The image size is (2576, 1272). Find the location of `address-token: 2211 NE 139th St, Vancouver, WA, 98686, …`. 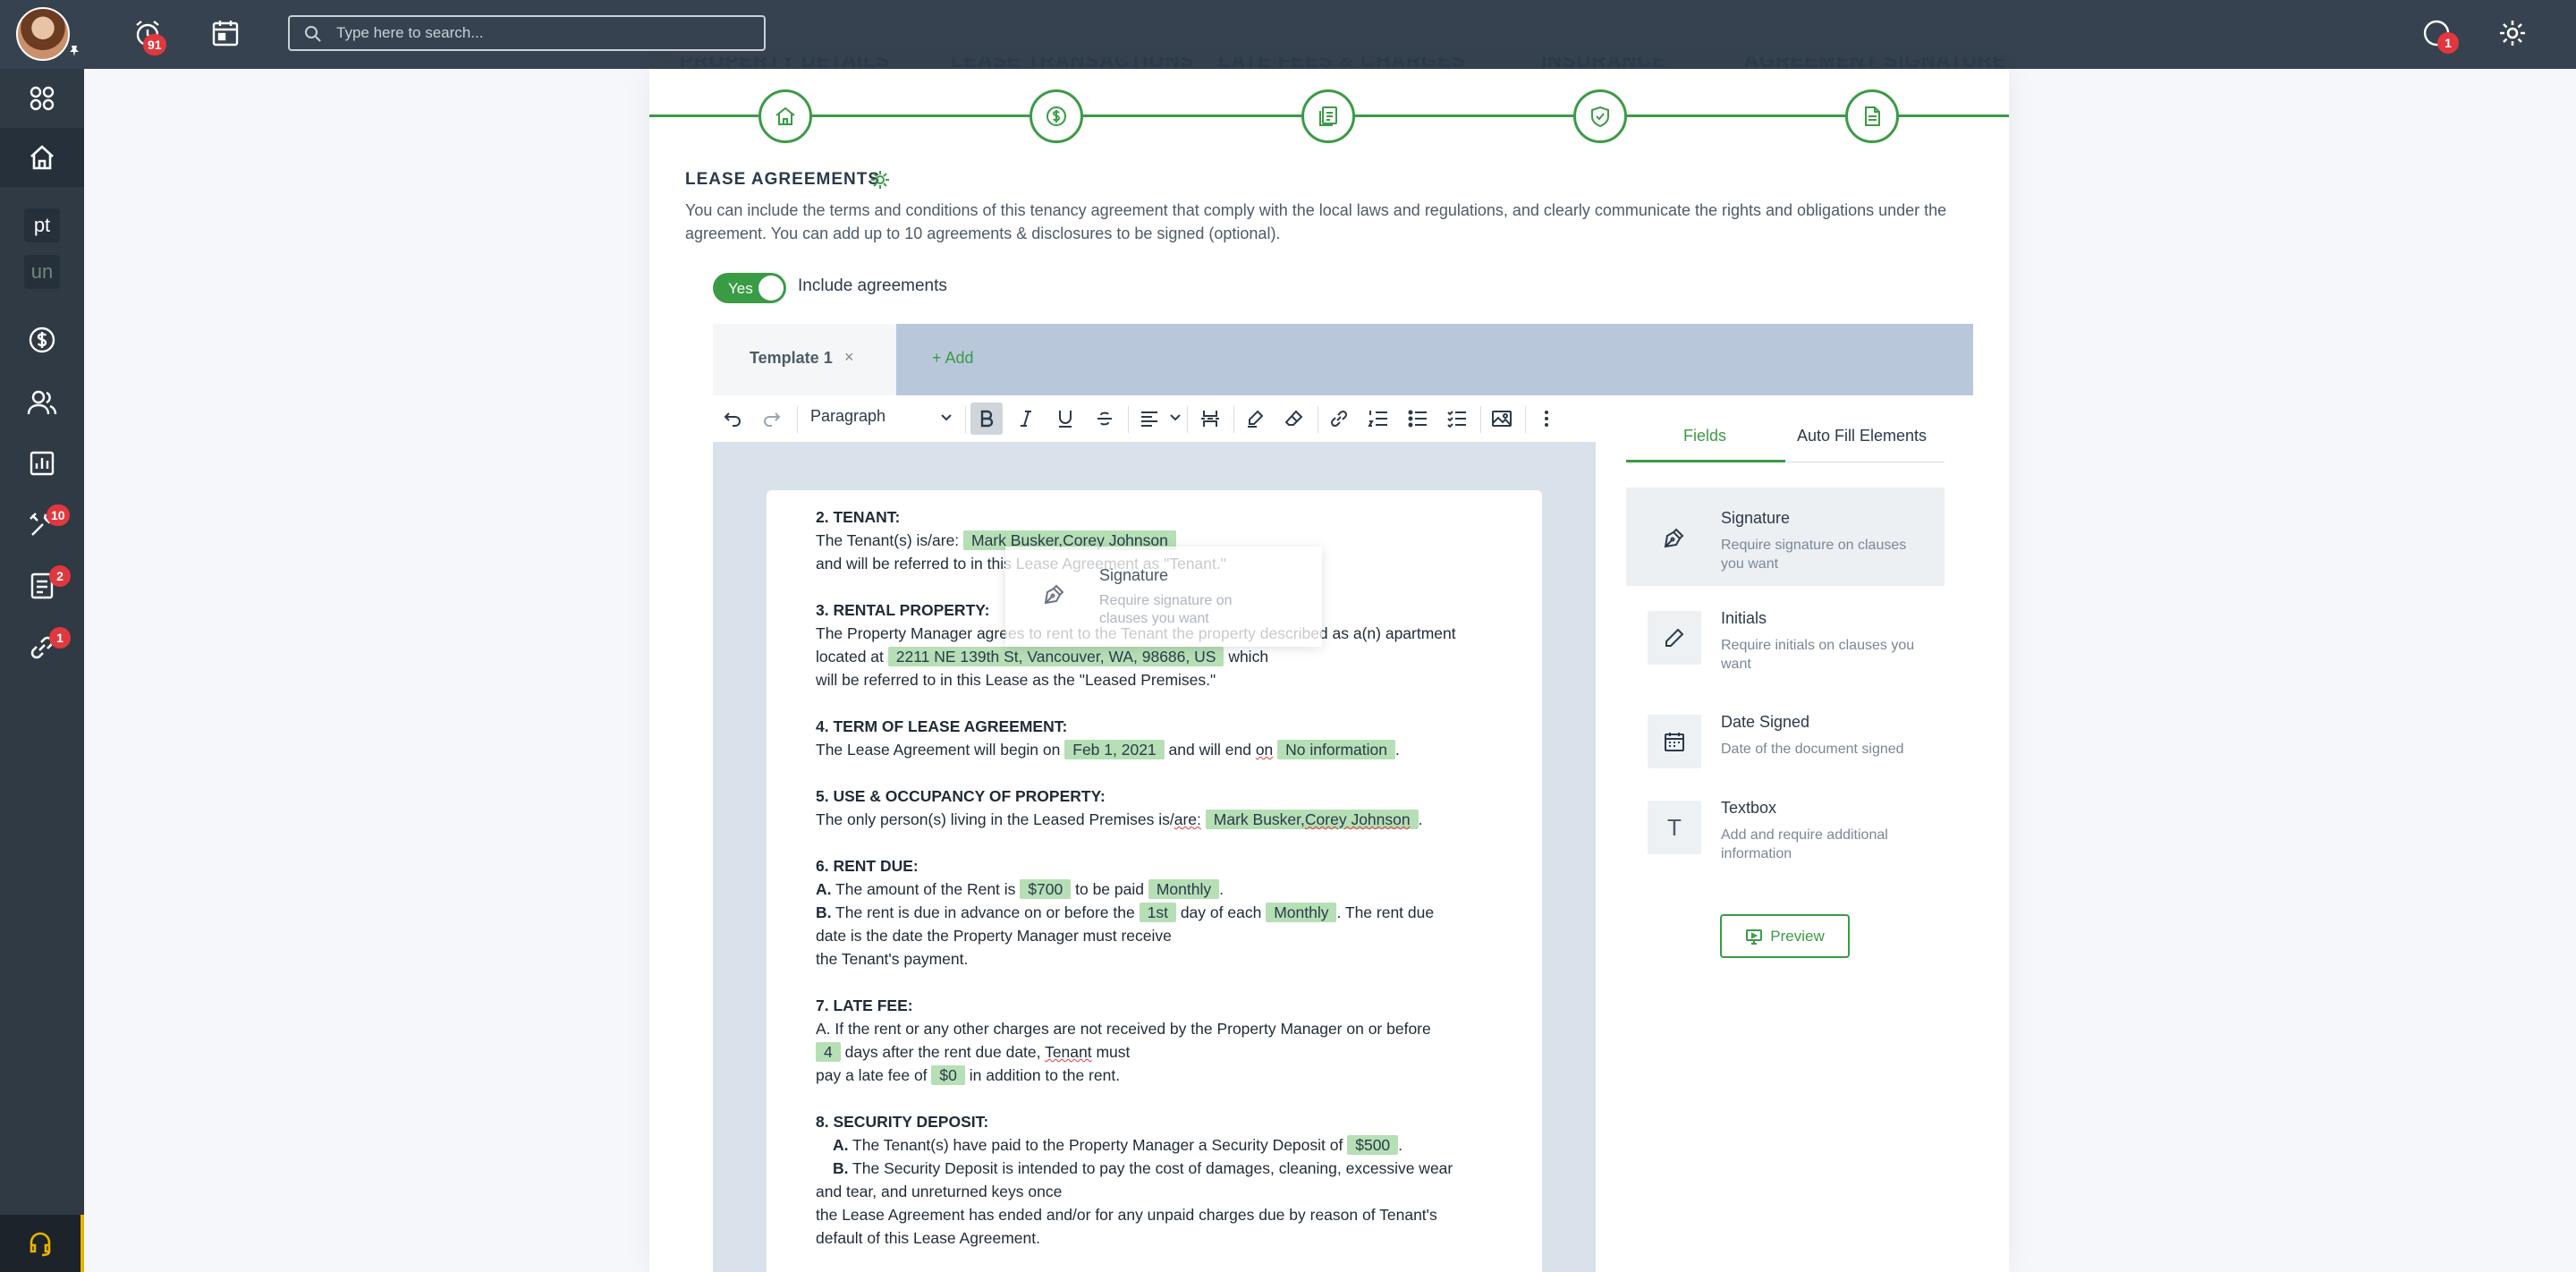

address-token: 2211 NE 139th St, Vancouver, WA, 98686, … is located at coordinates (1055, 656).